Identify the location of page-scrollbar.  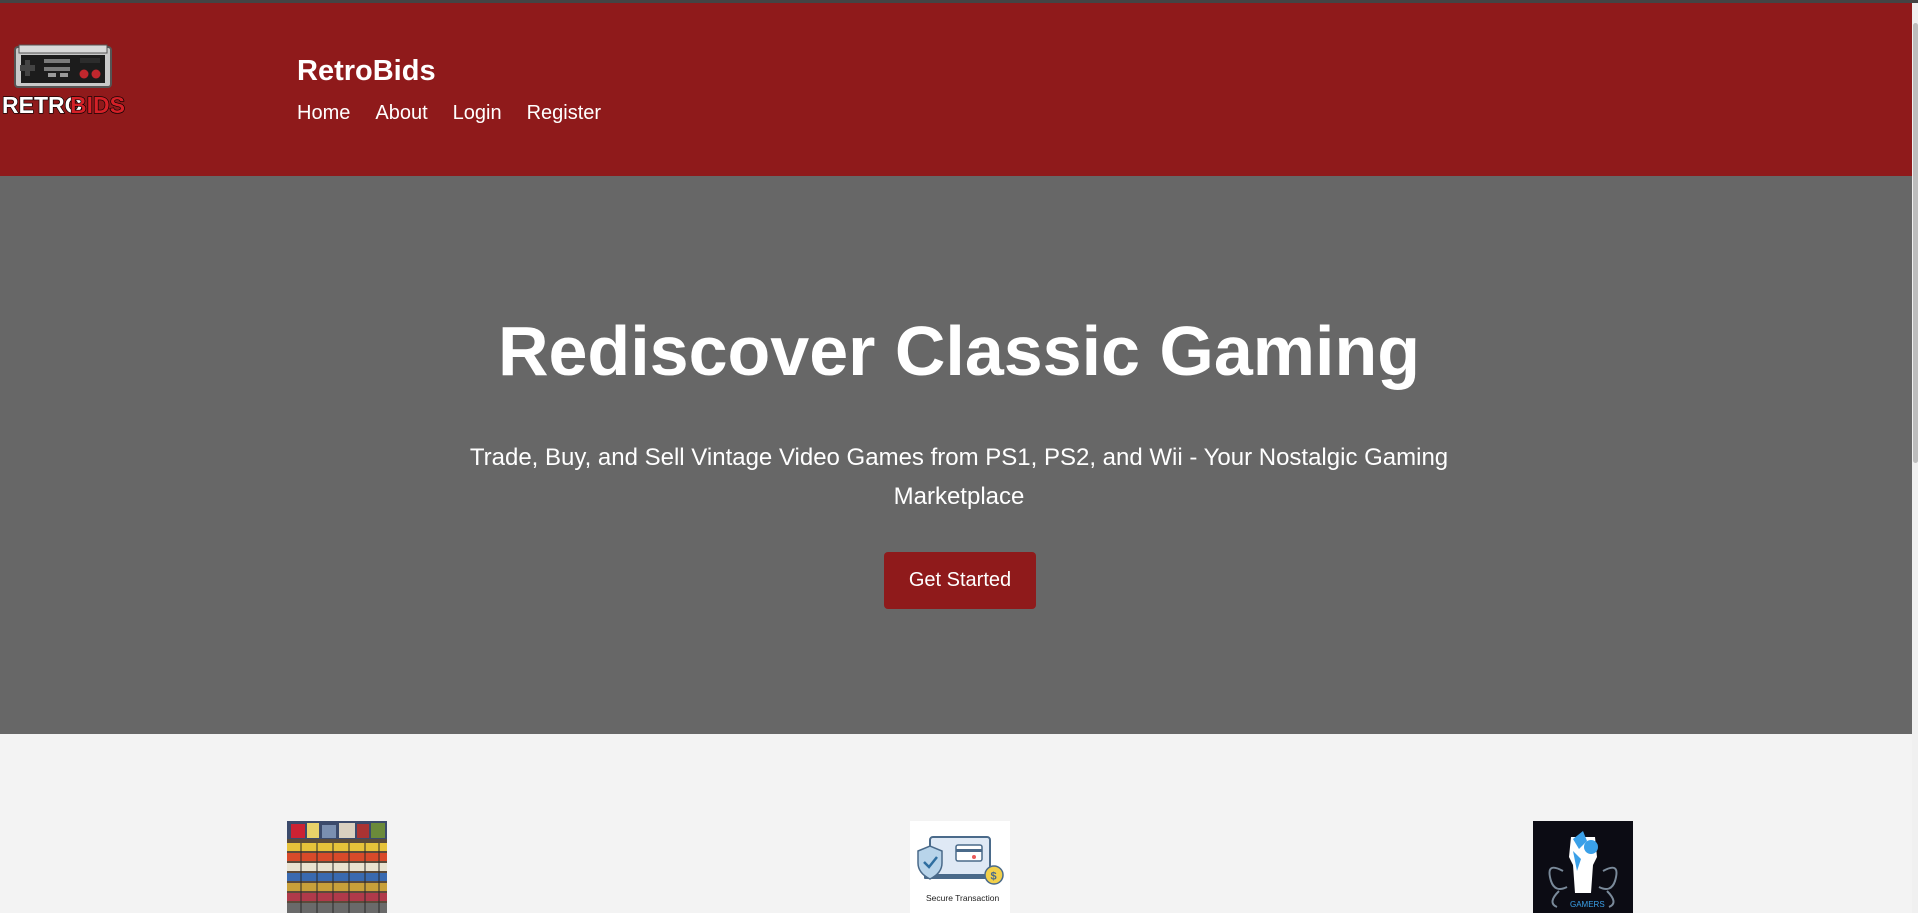
(1915, 458).